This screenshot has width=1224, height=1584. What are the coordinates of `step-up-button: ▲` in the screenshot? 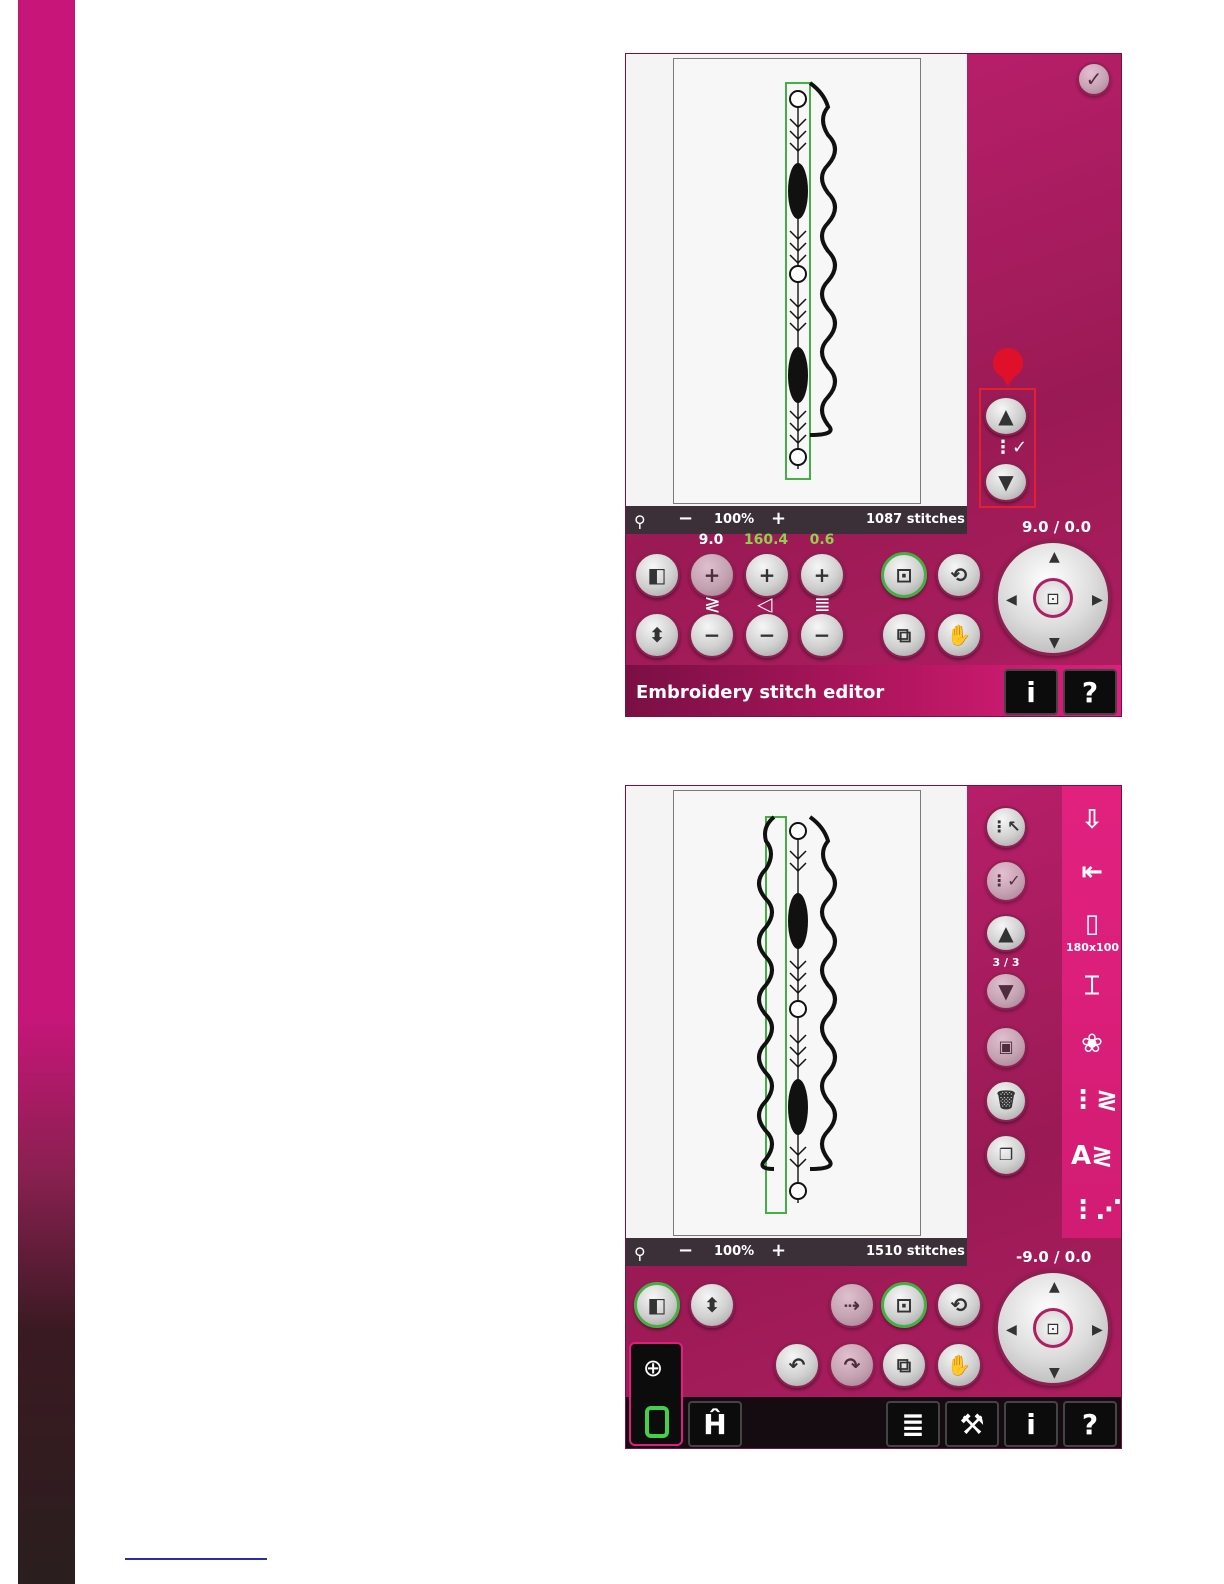 It's located at (1006, 416).